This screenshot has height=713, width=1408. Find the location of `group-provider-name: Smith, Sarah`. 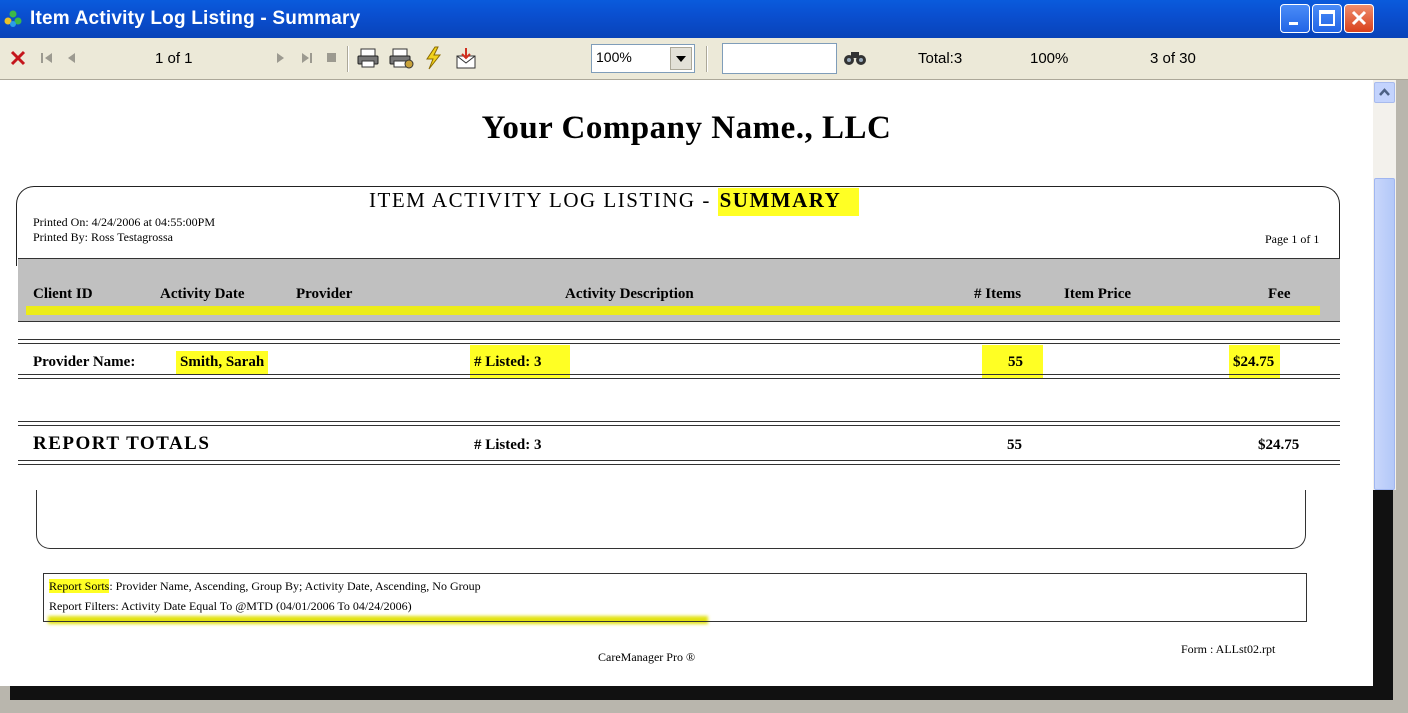

group-provider-name: Smith, Sarah is located at coordinates (222, 362).